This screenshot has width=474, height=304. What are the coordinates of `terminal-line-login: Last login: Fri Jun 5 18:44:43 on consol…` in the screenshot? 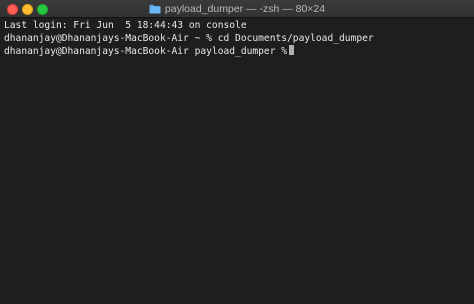 It's located at (125, 25).